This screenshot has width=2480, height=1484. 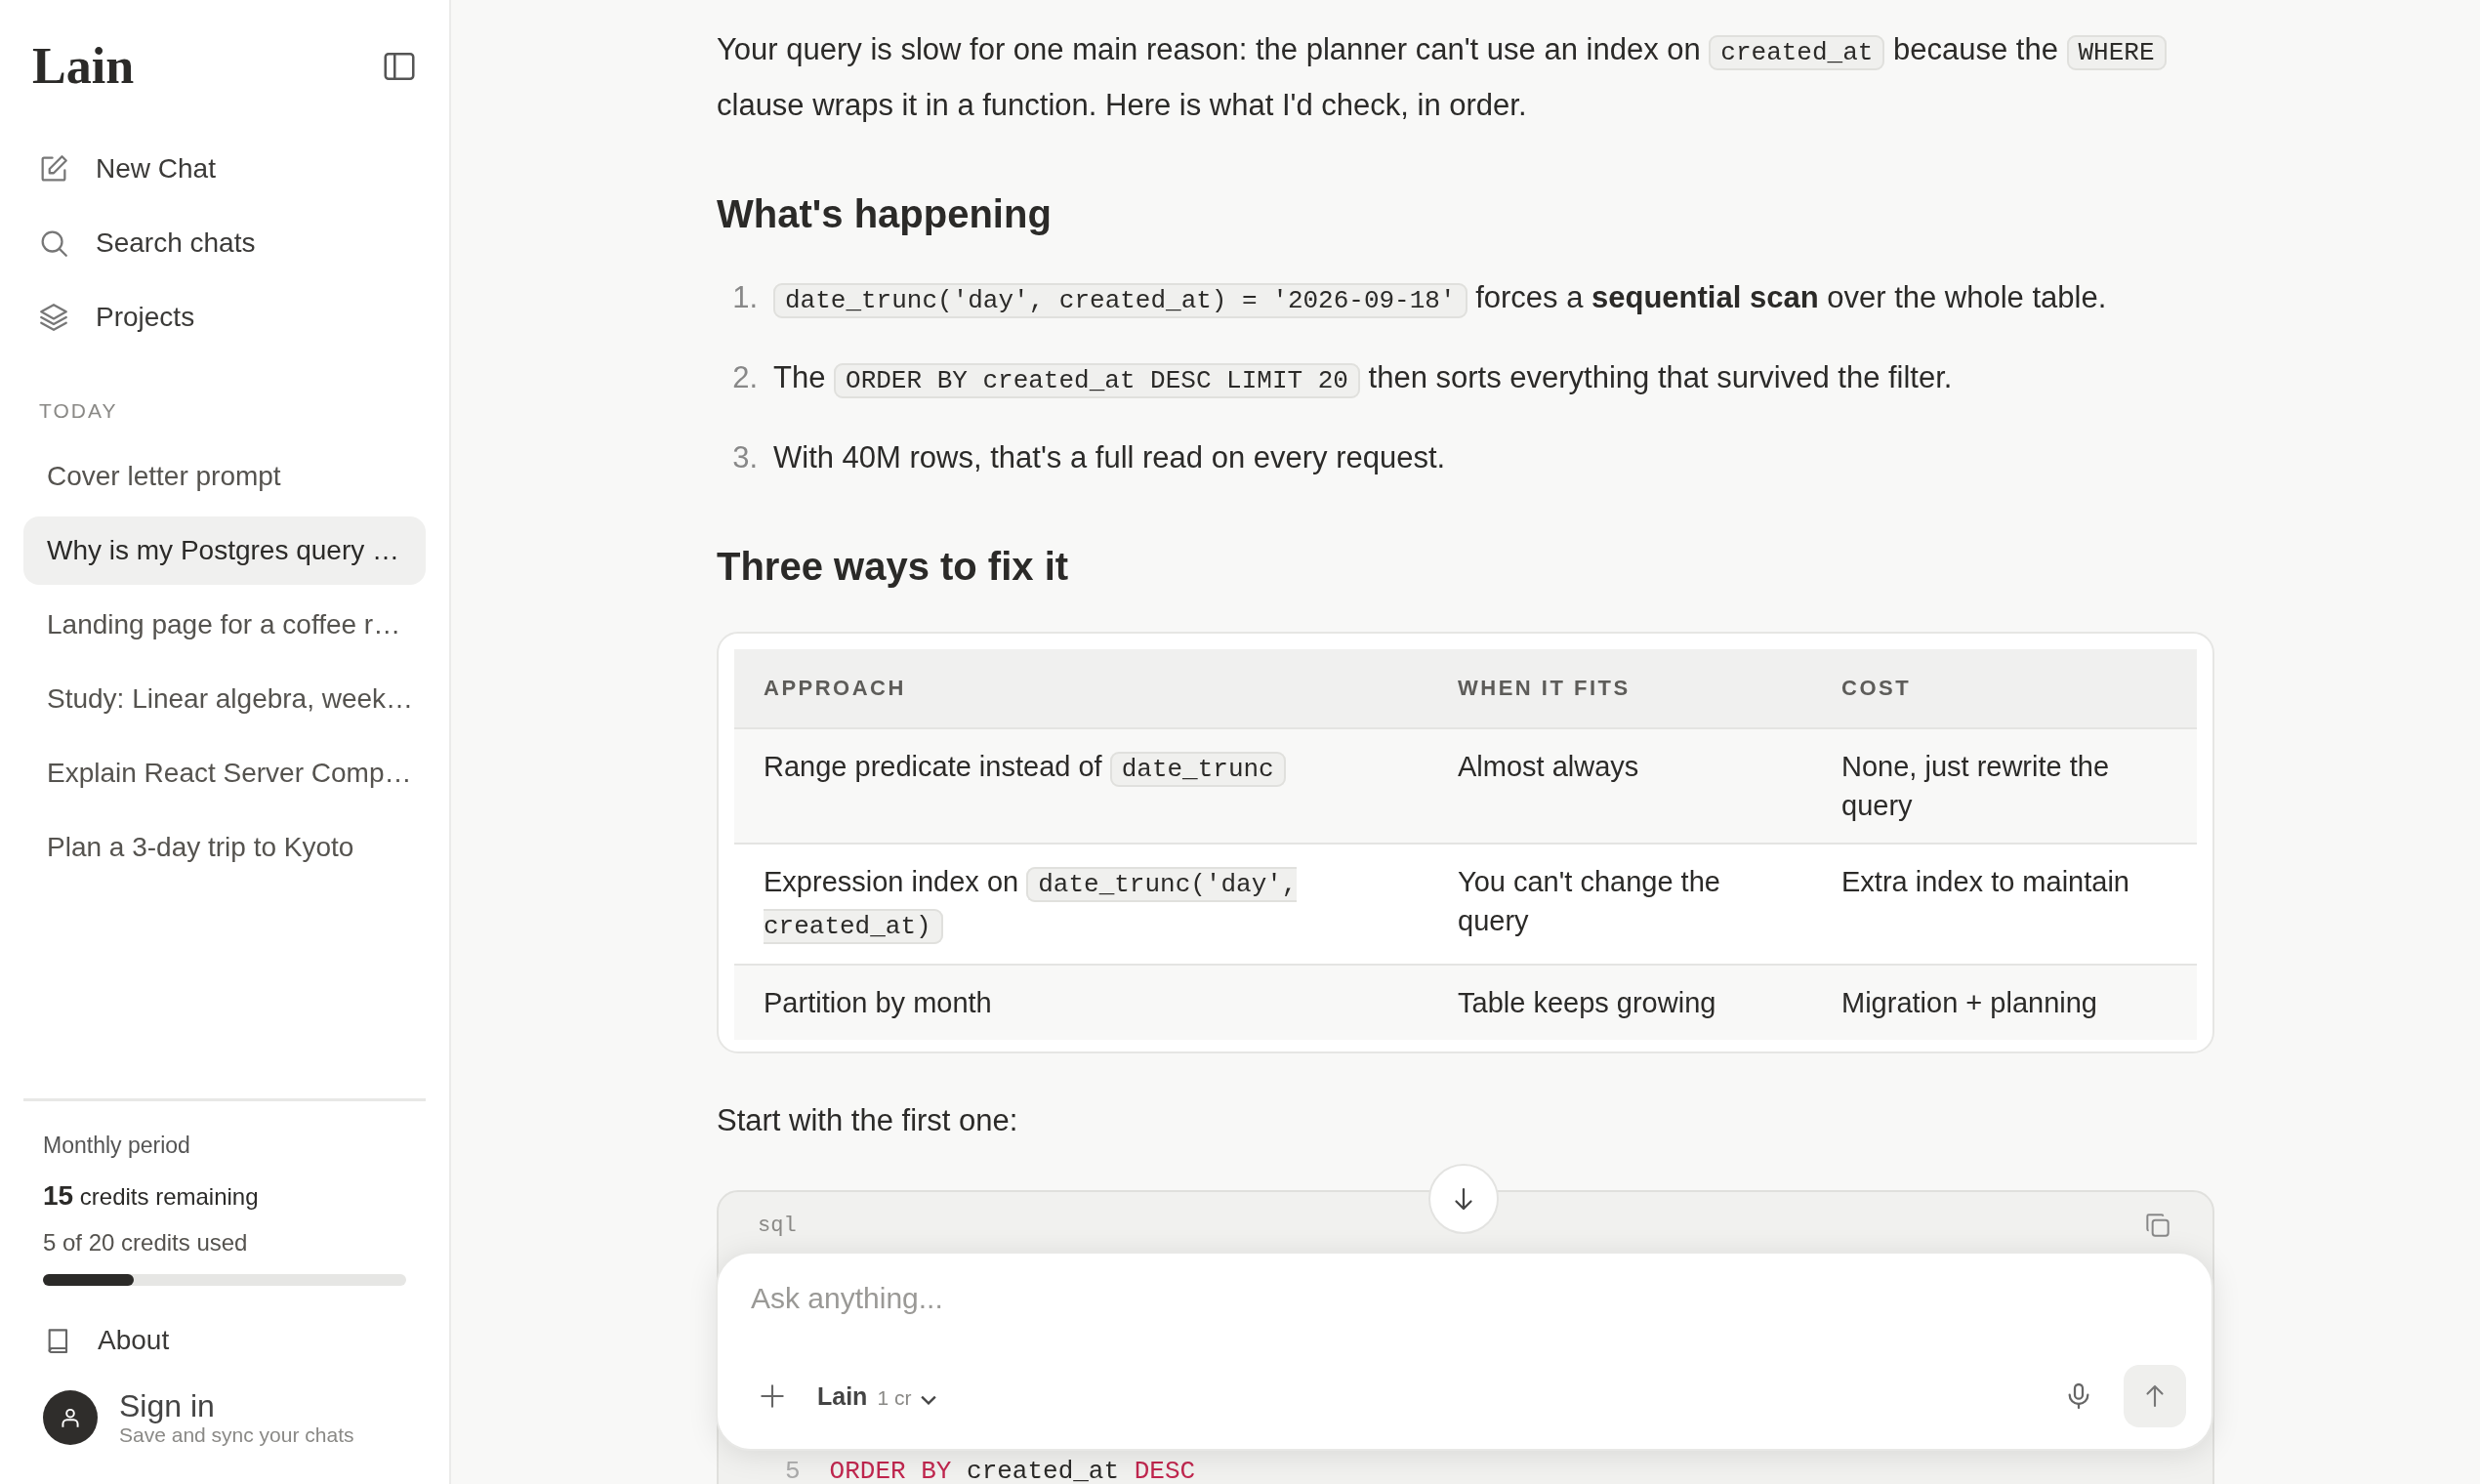 What do you see at coordinates (236, 1435) in the screenshot?
I see `sign-in-subtitle: Save and sync your chats` at bounding box center [236, 1435].